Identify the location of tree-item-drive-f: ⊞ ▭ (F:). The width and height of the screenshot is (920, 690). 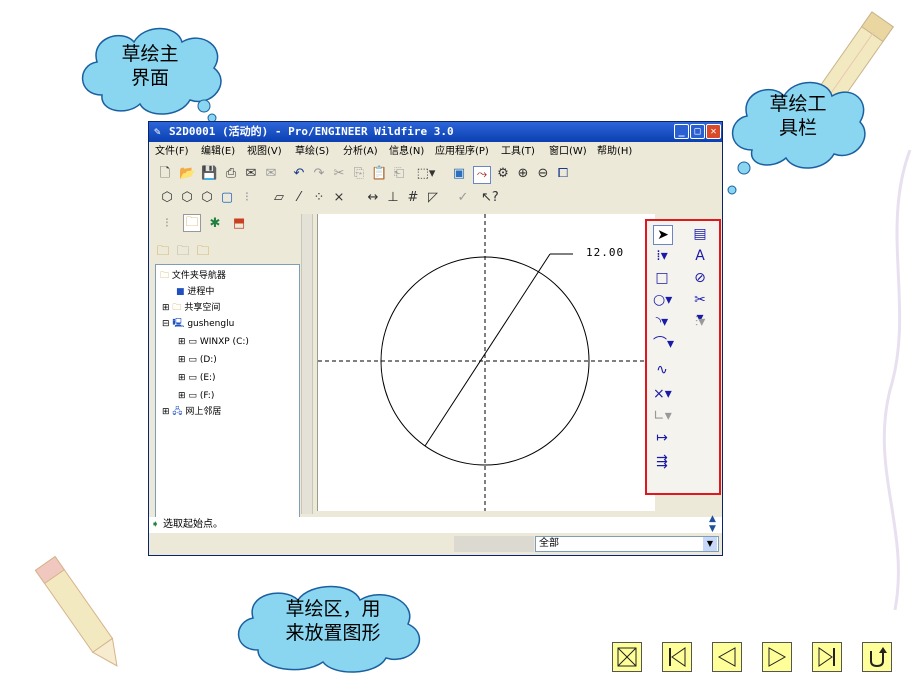
(196, 396).